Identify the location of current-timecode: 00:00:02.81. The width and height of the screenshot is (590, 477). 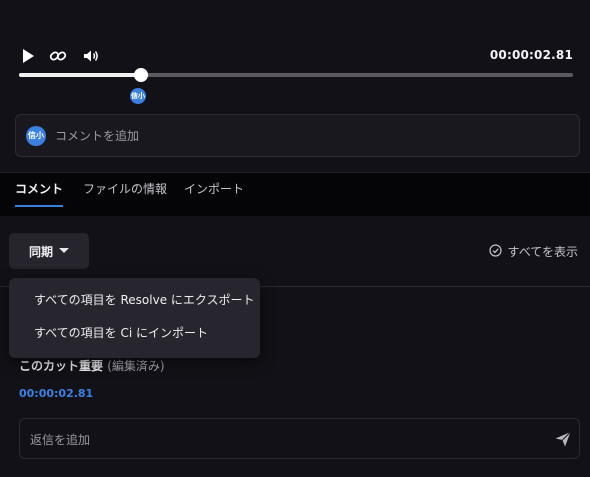
(531, 55).